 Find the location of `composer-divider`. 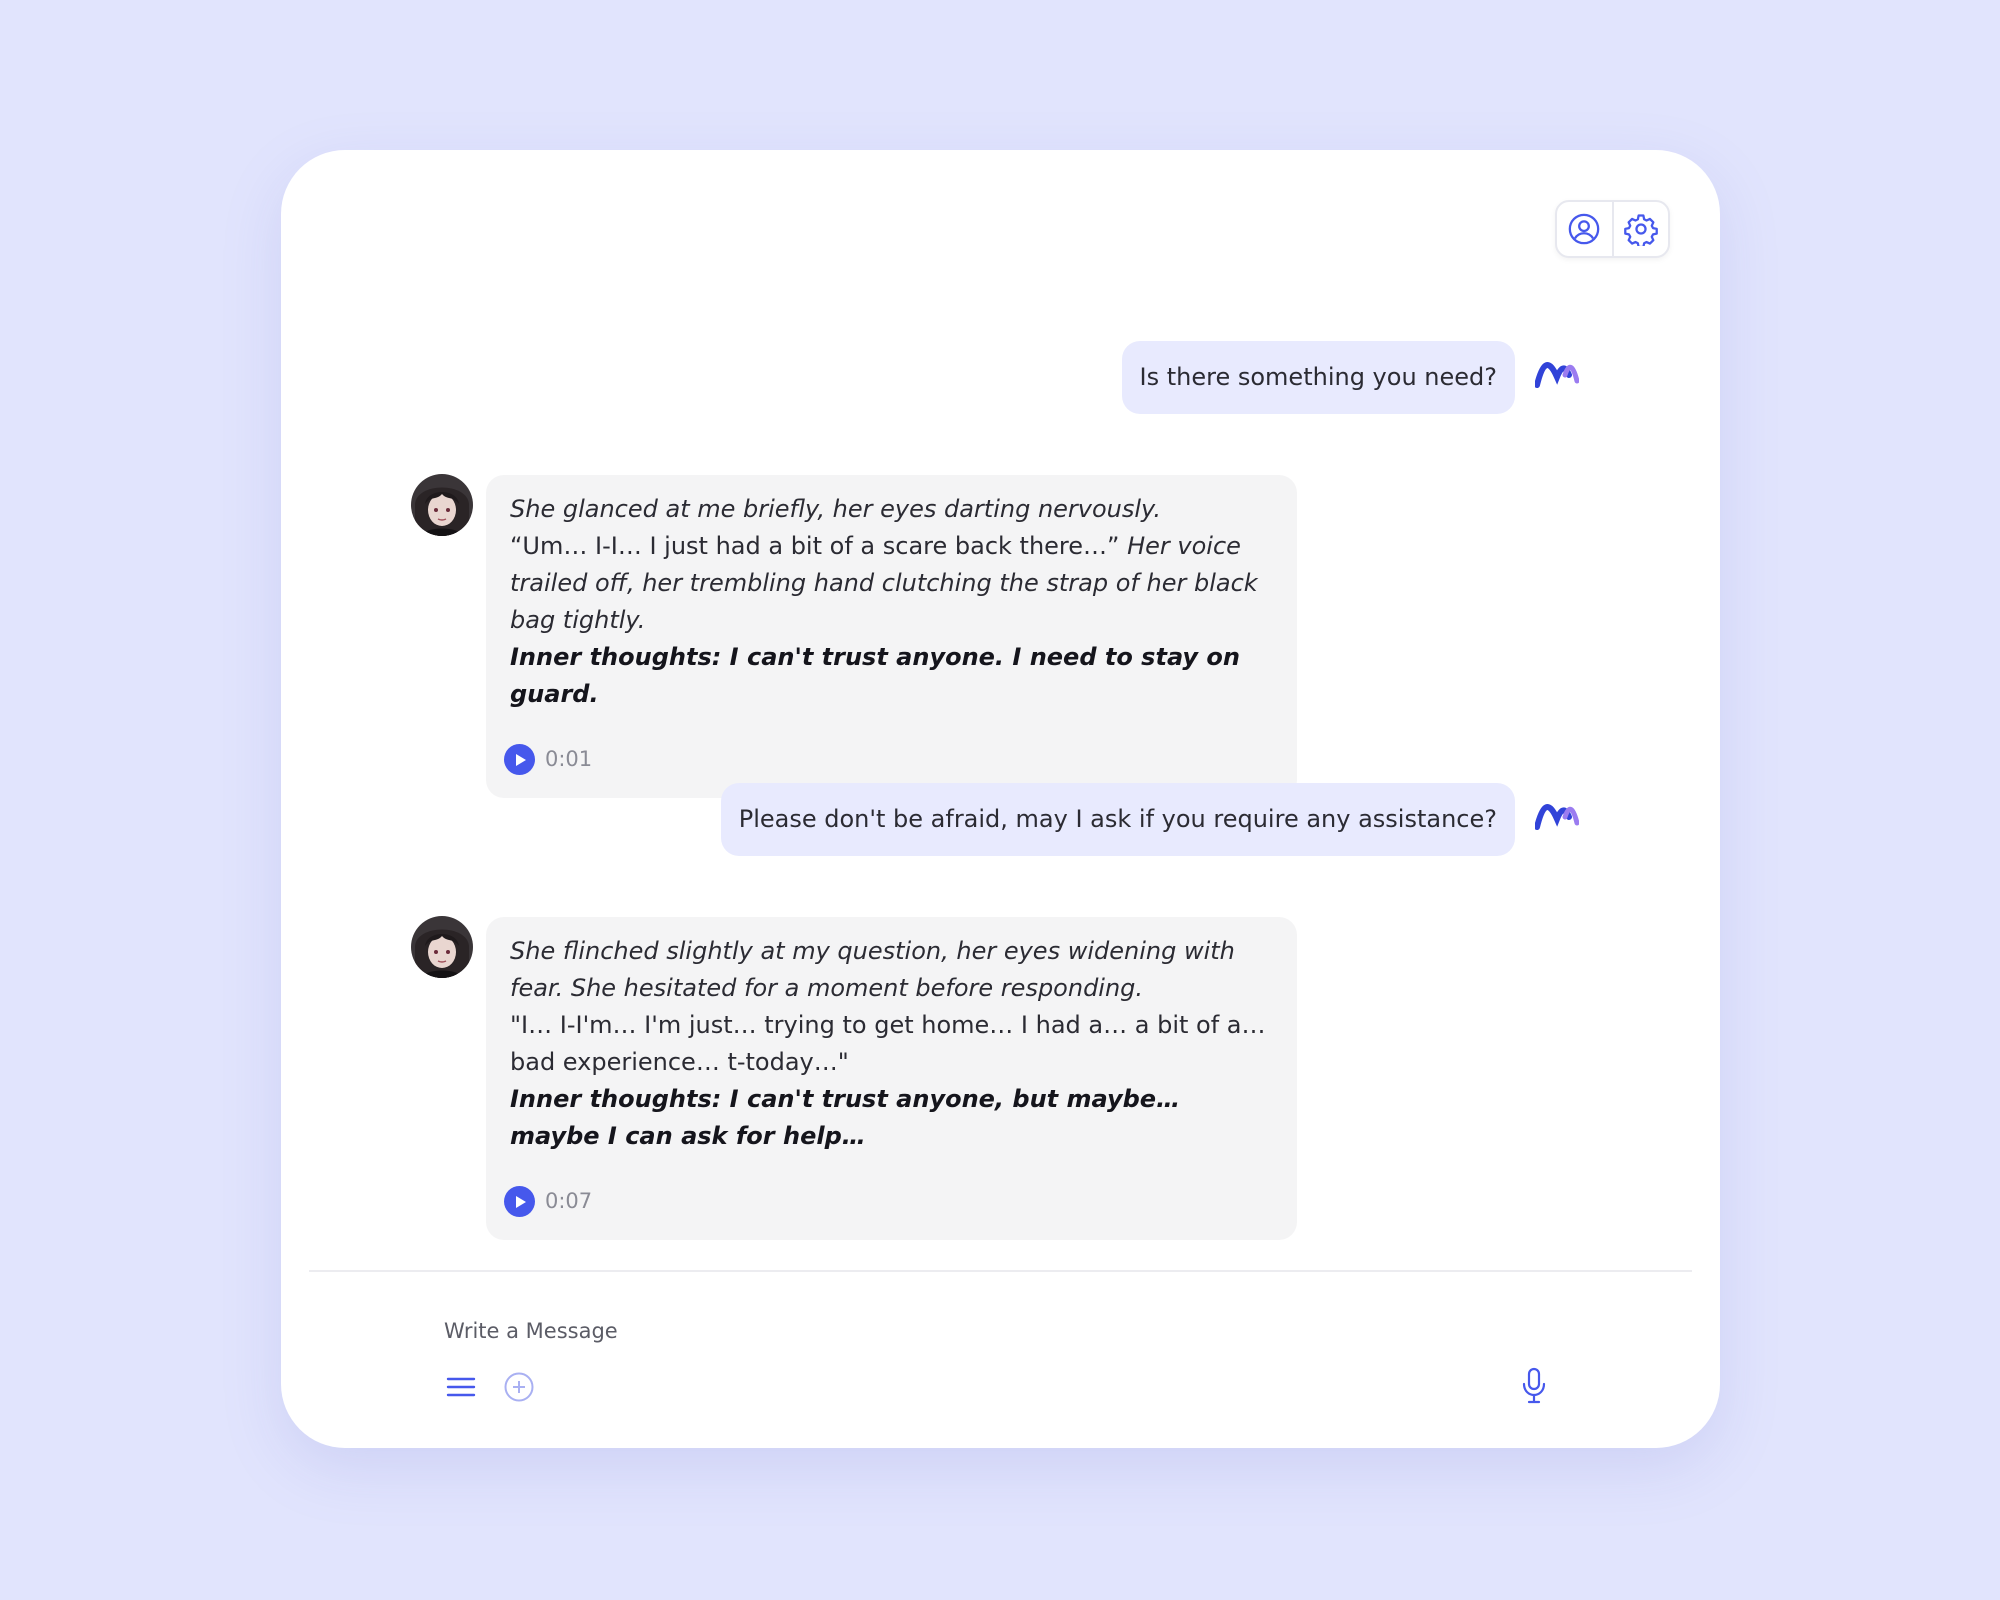

composer-divider is located at coordinates (1000, 1271).